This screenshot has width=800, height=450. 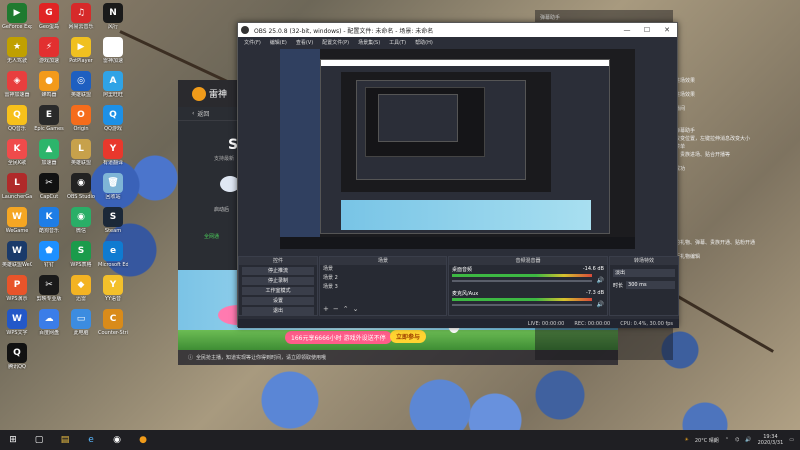 I want to click on desktop-icon: ♫ 网易云音乐, so click(x=81, y=16).